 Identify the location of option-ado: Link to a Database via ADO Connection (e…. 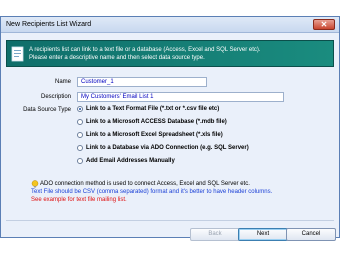
(163, 150).